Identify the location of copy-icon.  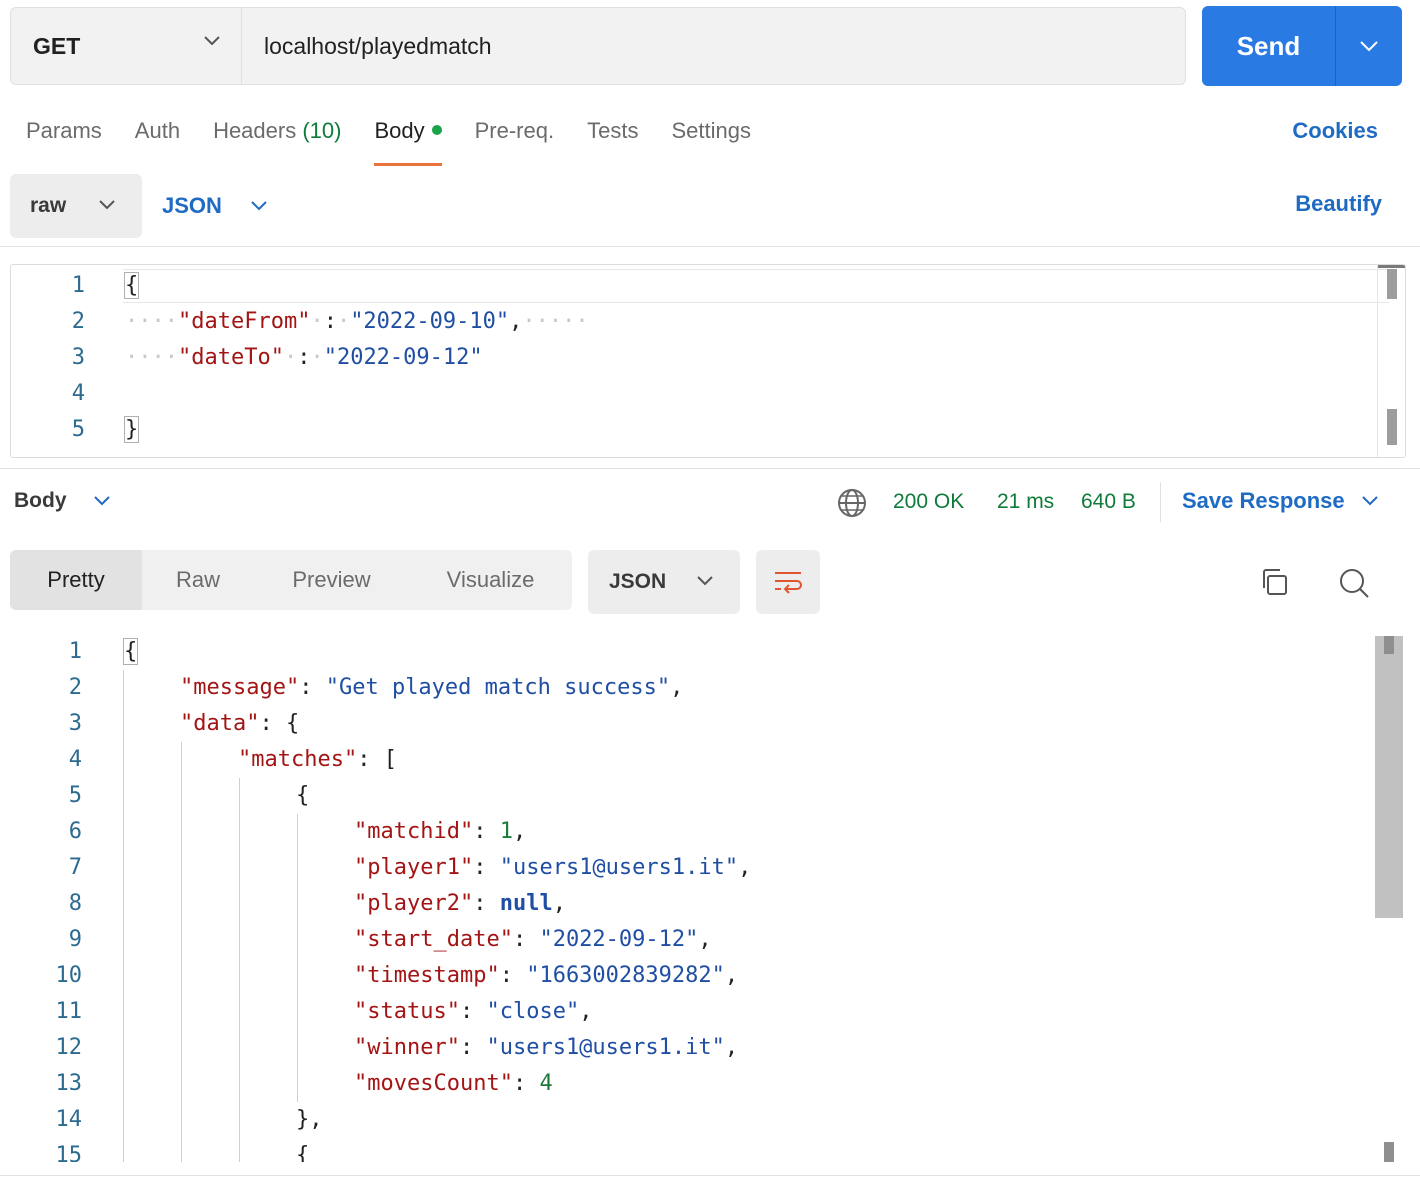
(1274, 582).